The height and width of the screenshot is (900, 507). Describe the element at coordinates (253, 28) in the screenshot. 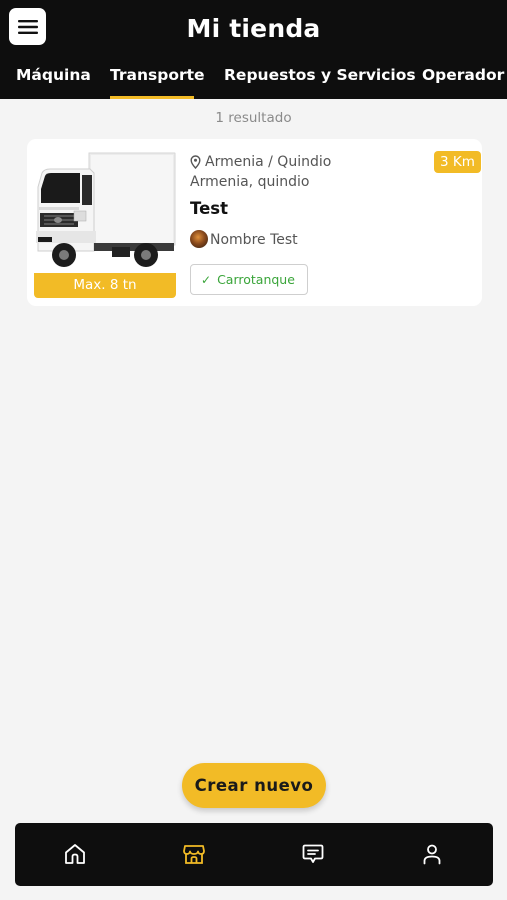

I see `page-title: Mi tienda` at that location.